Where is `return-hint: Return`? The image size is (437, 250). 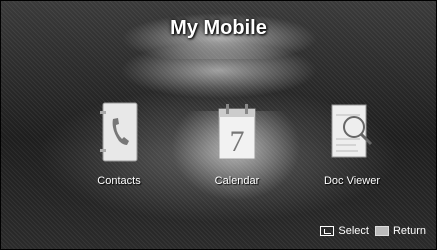 return-hint: Return is located at coordinates (400, 231).